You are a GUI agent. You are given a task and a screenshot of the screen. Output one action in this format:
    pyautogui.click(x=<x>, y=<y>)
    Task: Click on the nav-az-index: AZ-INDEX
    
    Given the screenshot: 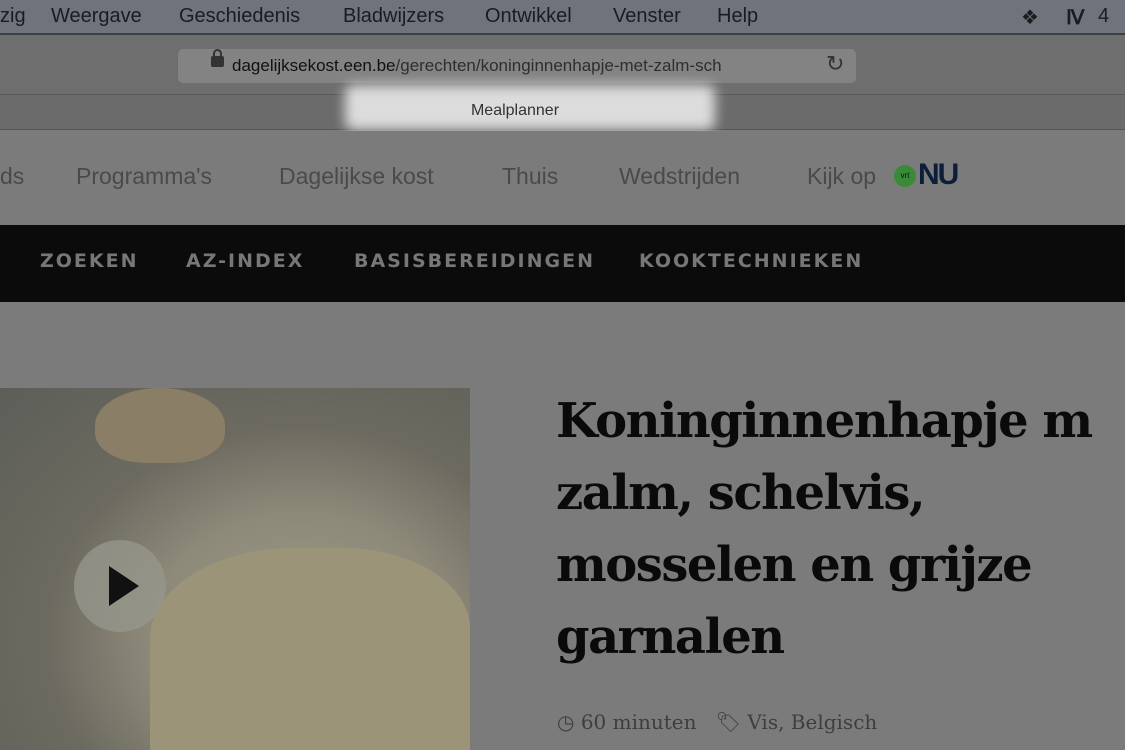 What is the action you would take?
    pyautogui.click(x=245, y=261)
    